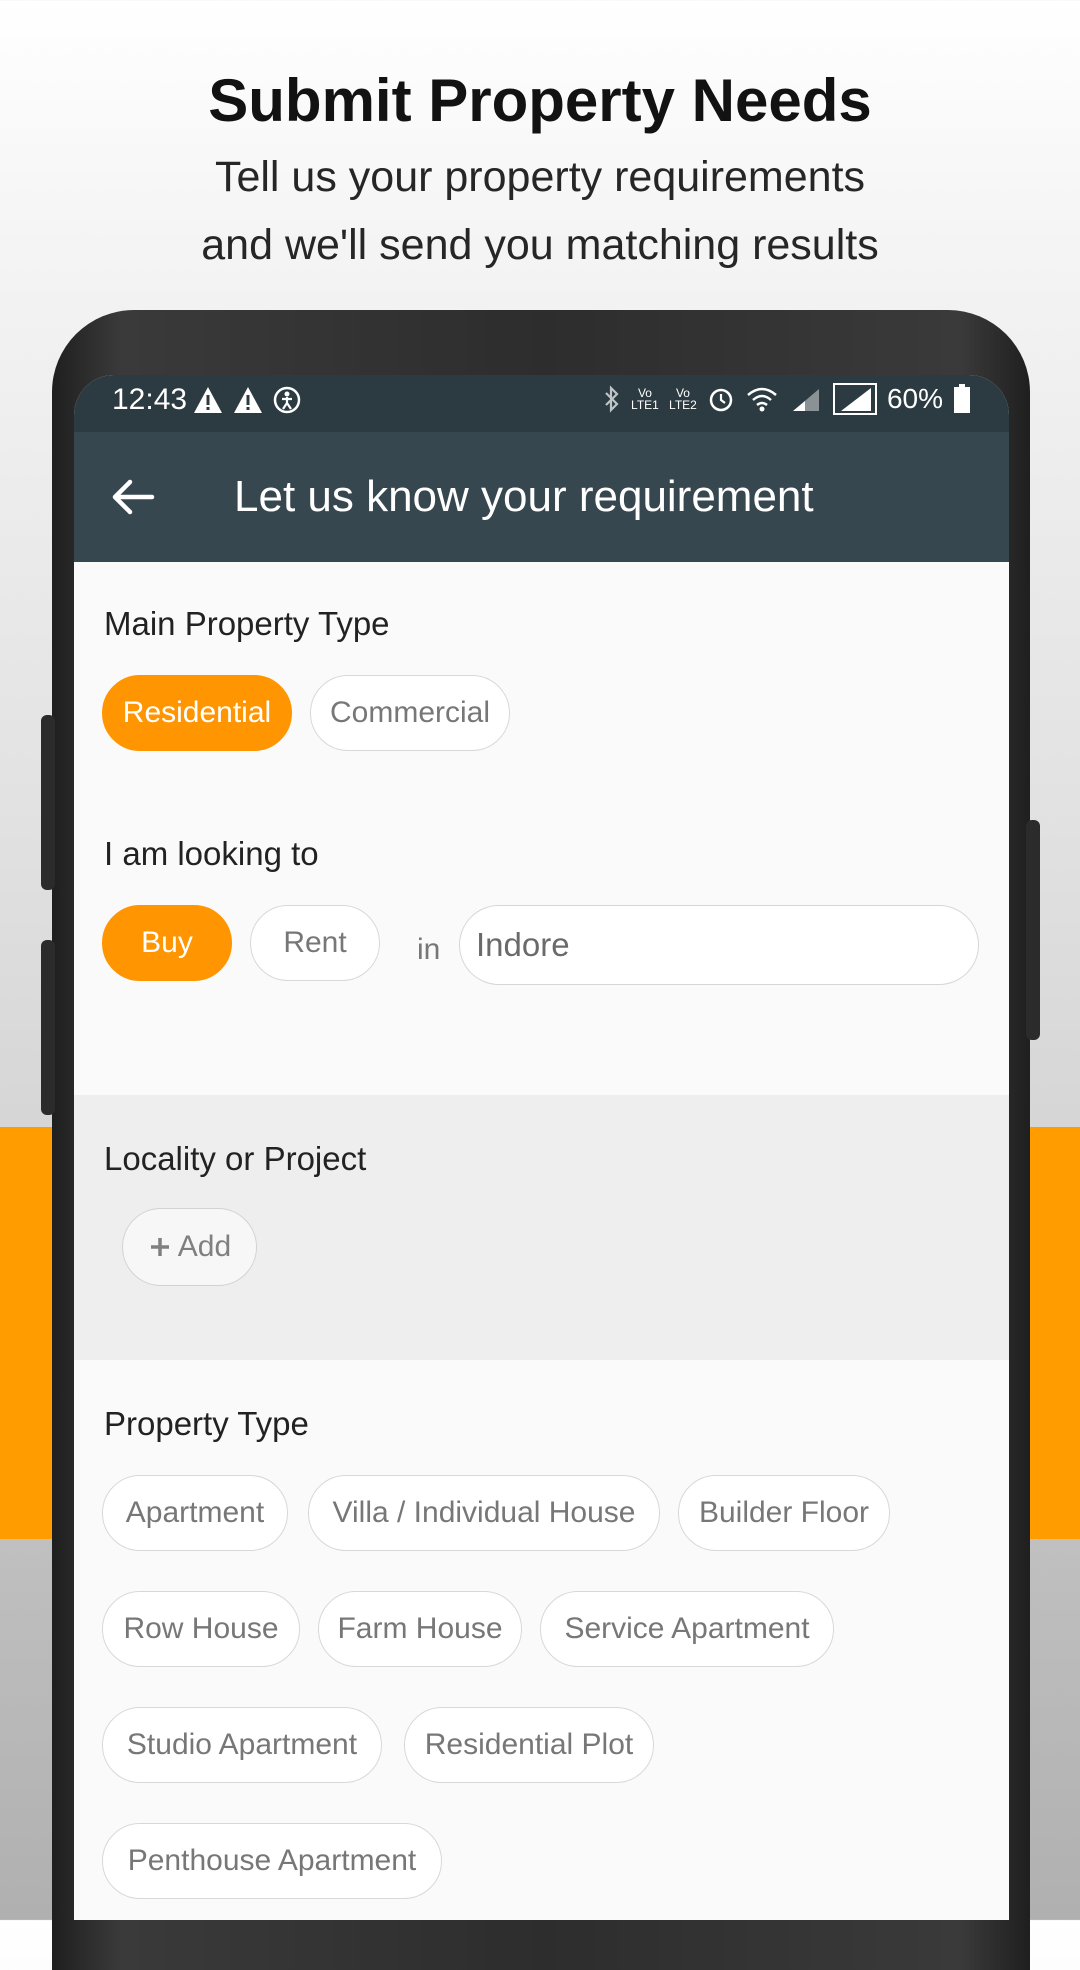  What do you see at coordinates (962, 398) in the screenshot?
I see `battery-icon` at bounding box center [962, 398].